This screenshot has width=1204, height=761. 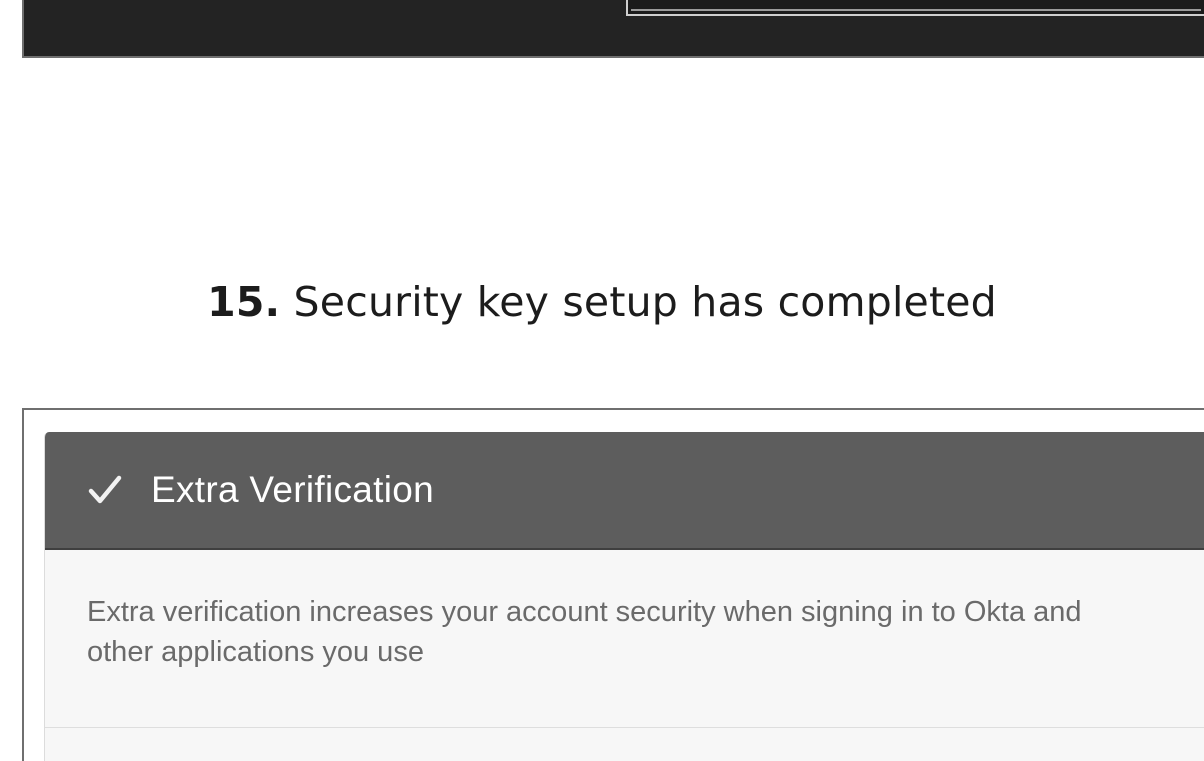 I want to click on previous-step-screenshot, so click(x=613, y=29).